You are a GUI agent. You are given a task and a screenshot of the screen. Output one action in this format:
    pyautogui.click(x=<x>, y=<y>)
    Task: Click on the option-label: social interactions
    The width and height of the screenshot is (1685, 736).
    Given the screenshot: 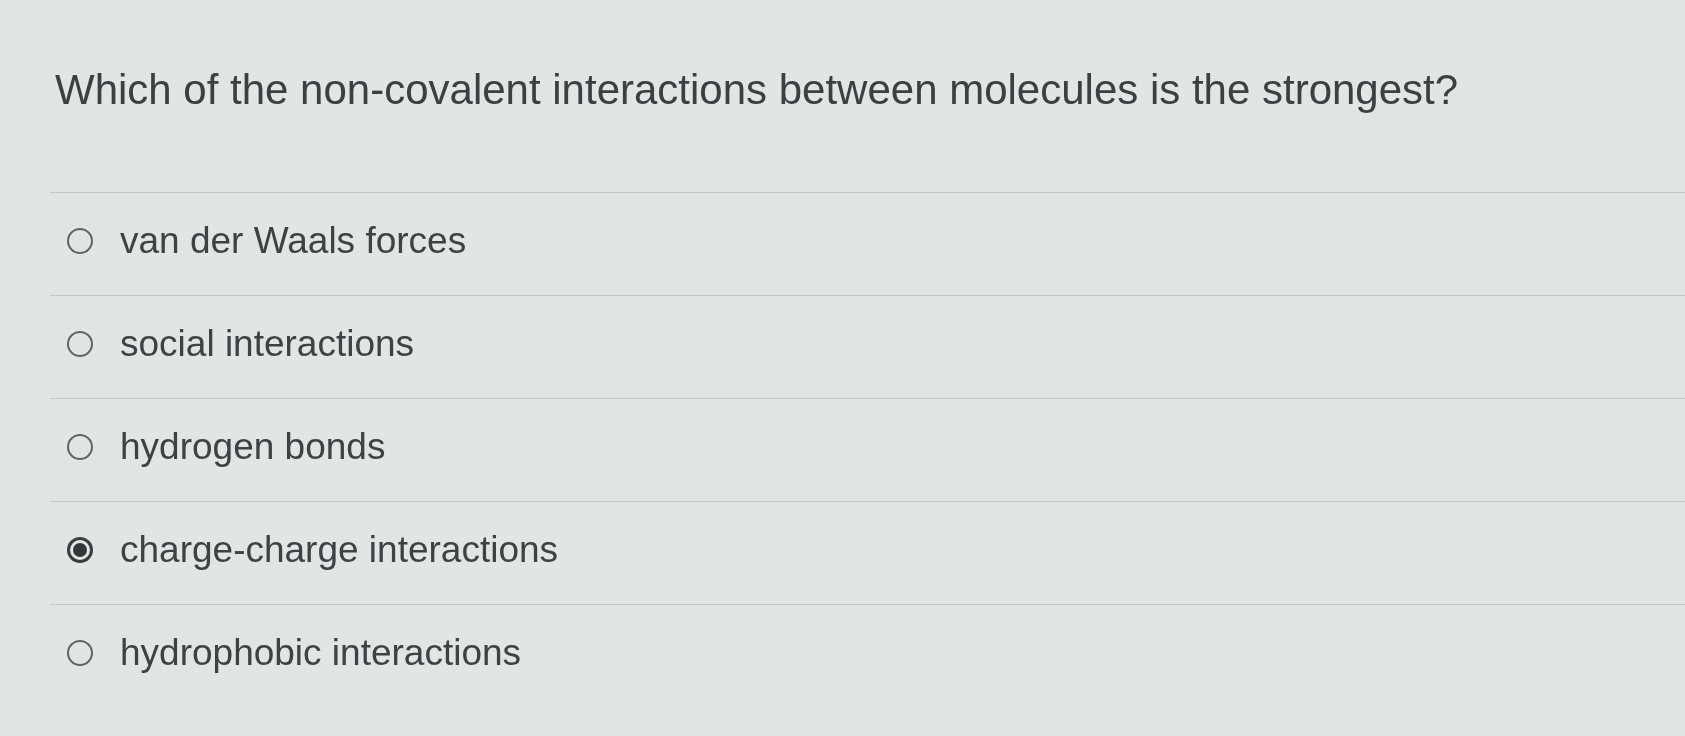 What is the action you would take?
    pyautogui.click(x=267, y=344)
    